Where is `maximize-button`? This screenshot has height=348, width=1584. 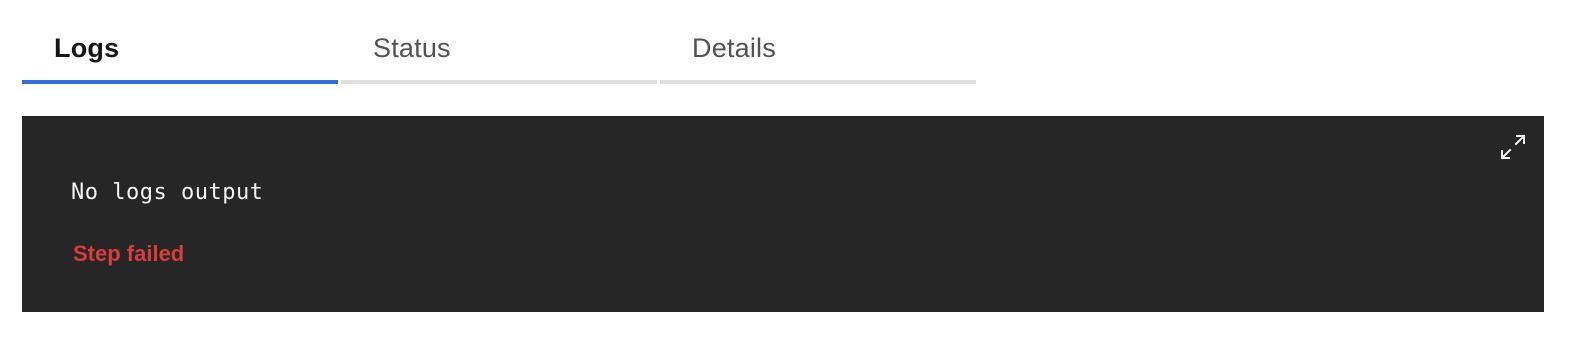 maximize-button is located at coordinates (1513, 147).